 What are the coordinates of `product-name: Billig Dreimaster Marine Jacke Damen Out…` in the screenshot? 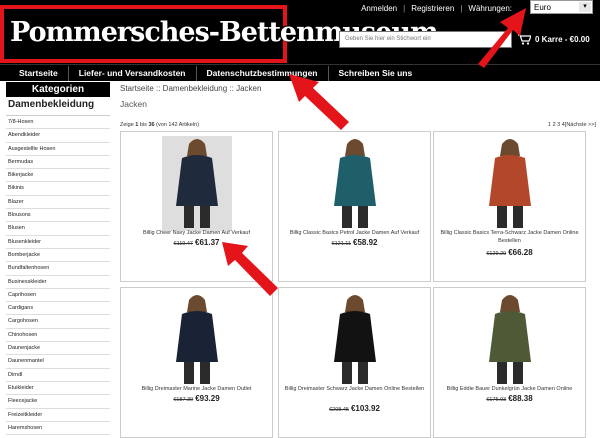 It's located at (196, 389).